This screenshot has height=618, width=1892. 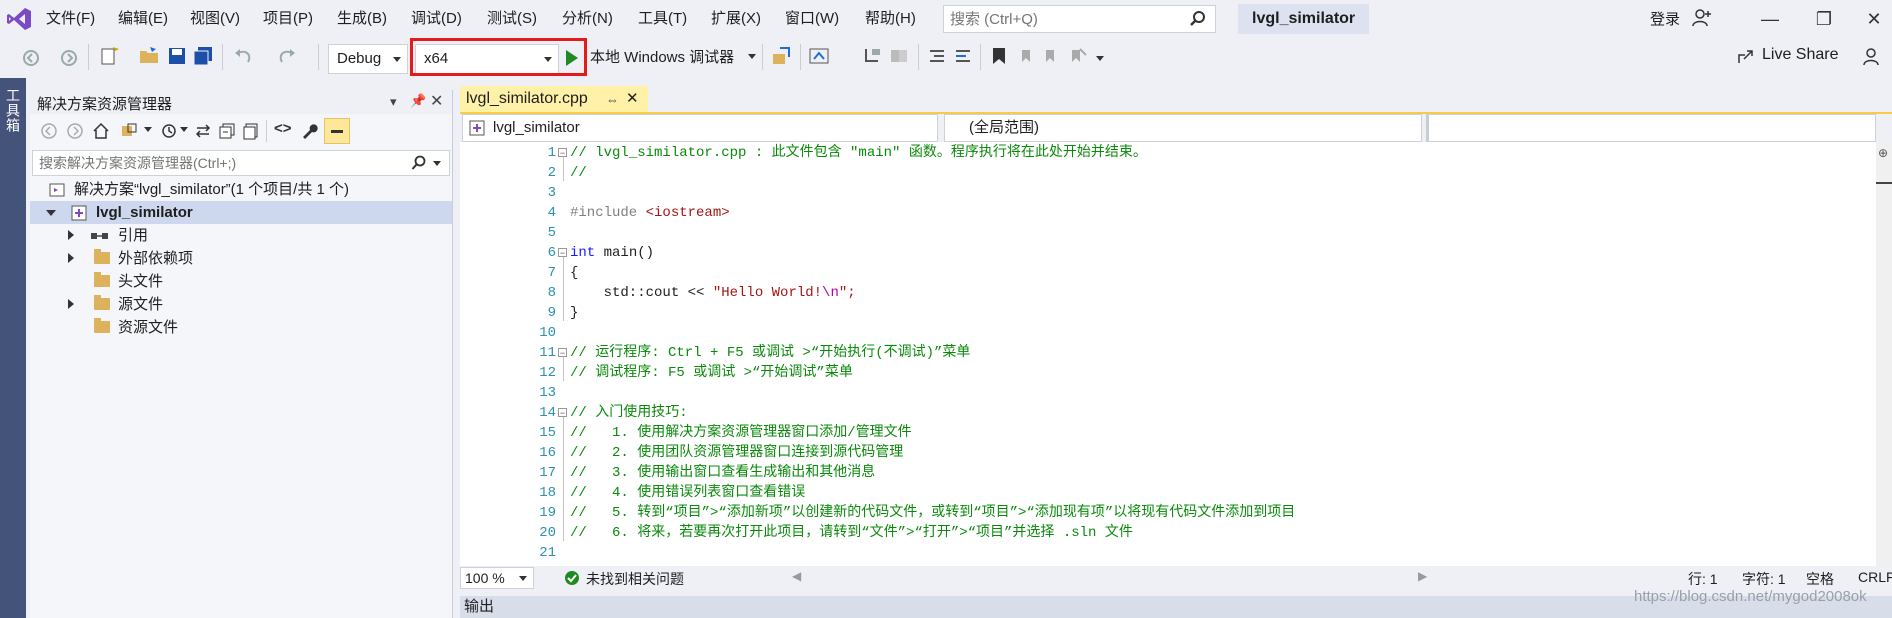 I want to click on step-over-icon, so click(x=899, y=56).